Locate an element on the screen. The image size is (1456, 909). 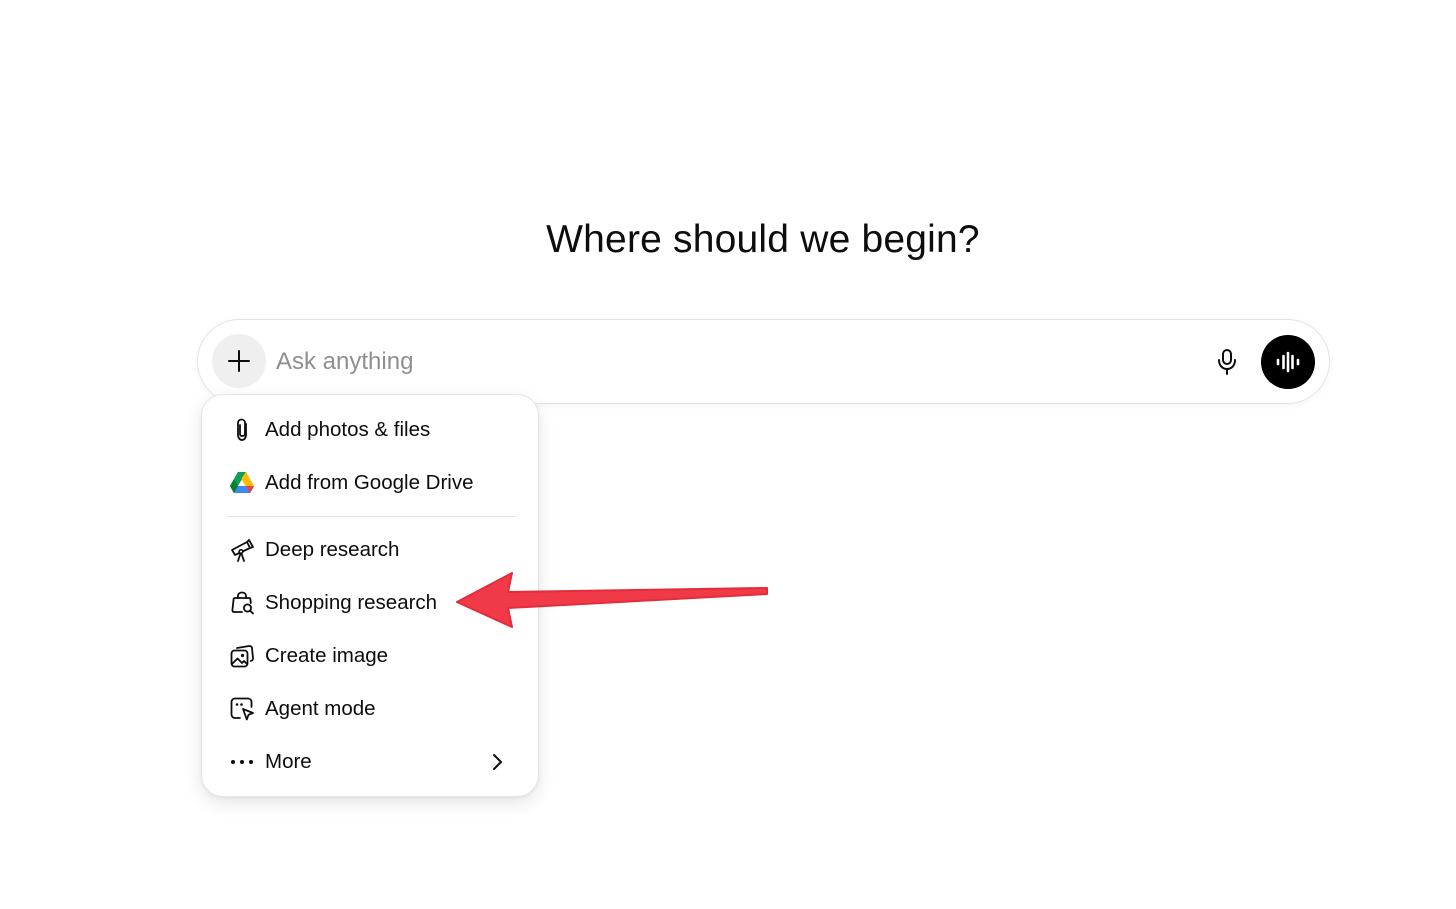
menu-item-create-image: Create image is located at coordinates (370, 656).